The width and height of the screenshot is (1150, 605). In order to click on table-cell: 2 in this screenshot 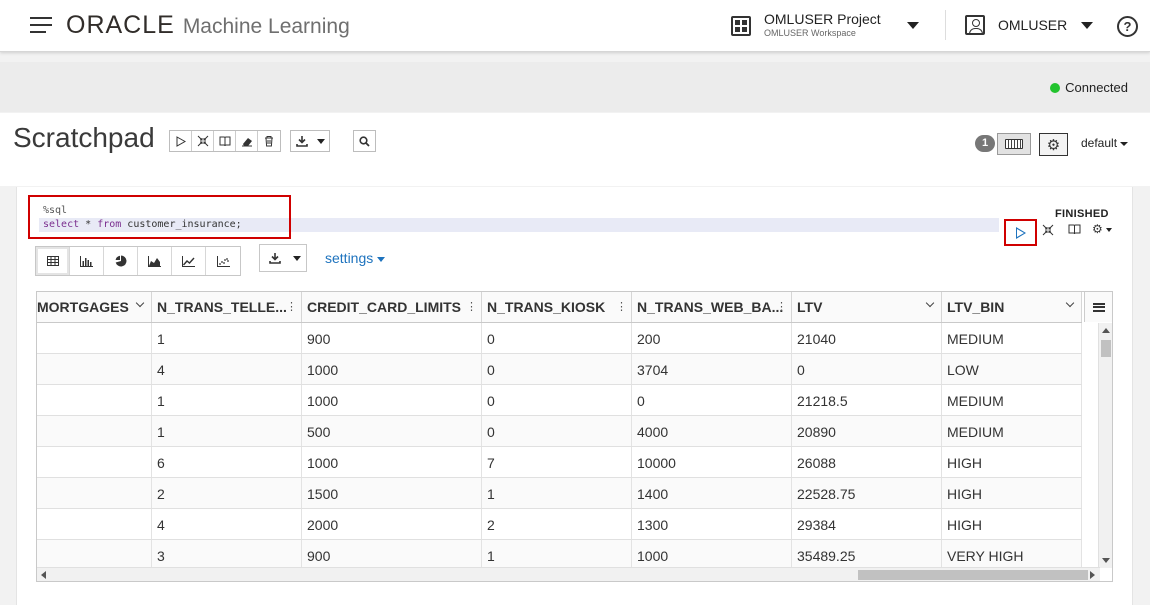, I will do `click(557, 524)`.